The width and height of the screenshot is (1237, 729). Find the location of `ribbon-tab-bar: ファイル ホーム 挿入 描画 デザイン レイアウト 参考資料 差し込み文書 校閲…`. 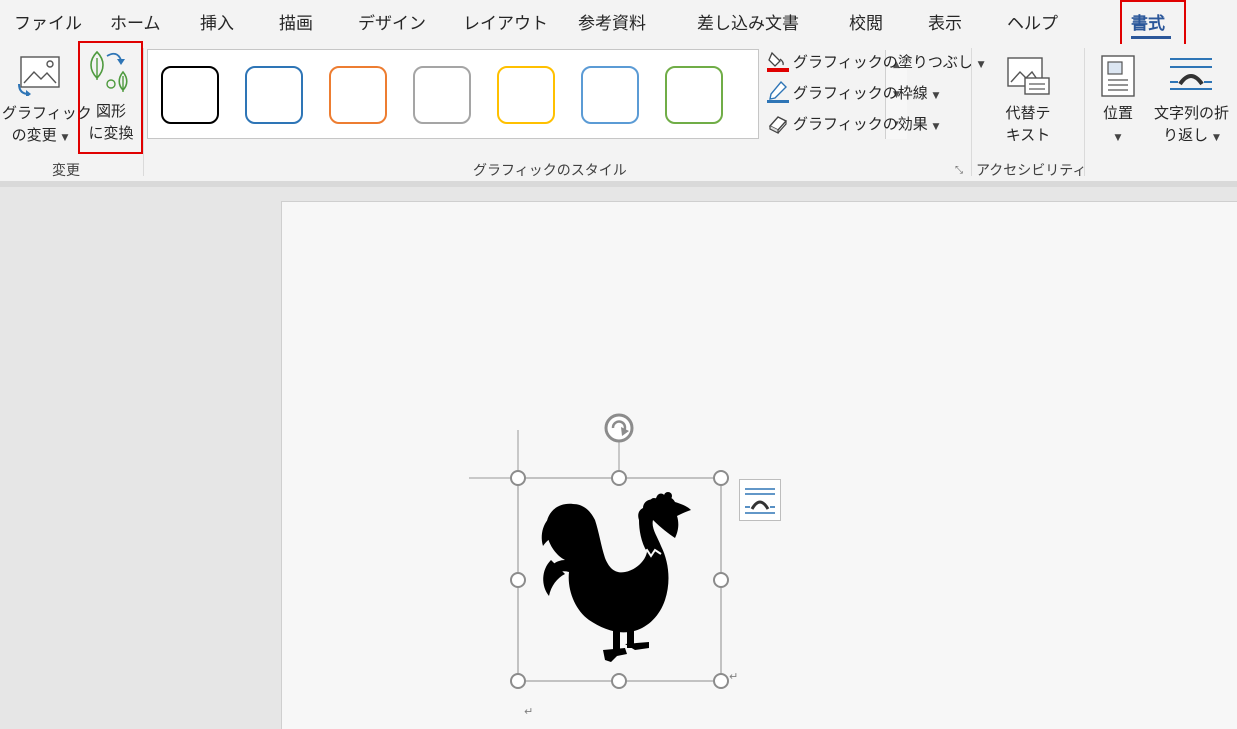

ribbon-tab-bar: ファイル ホーム 挿入 描画 デザイン レイアウト 参考資料 差し込み文書 校閲… is located at coordinates (618, 23).